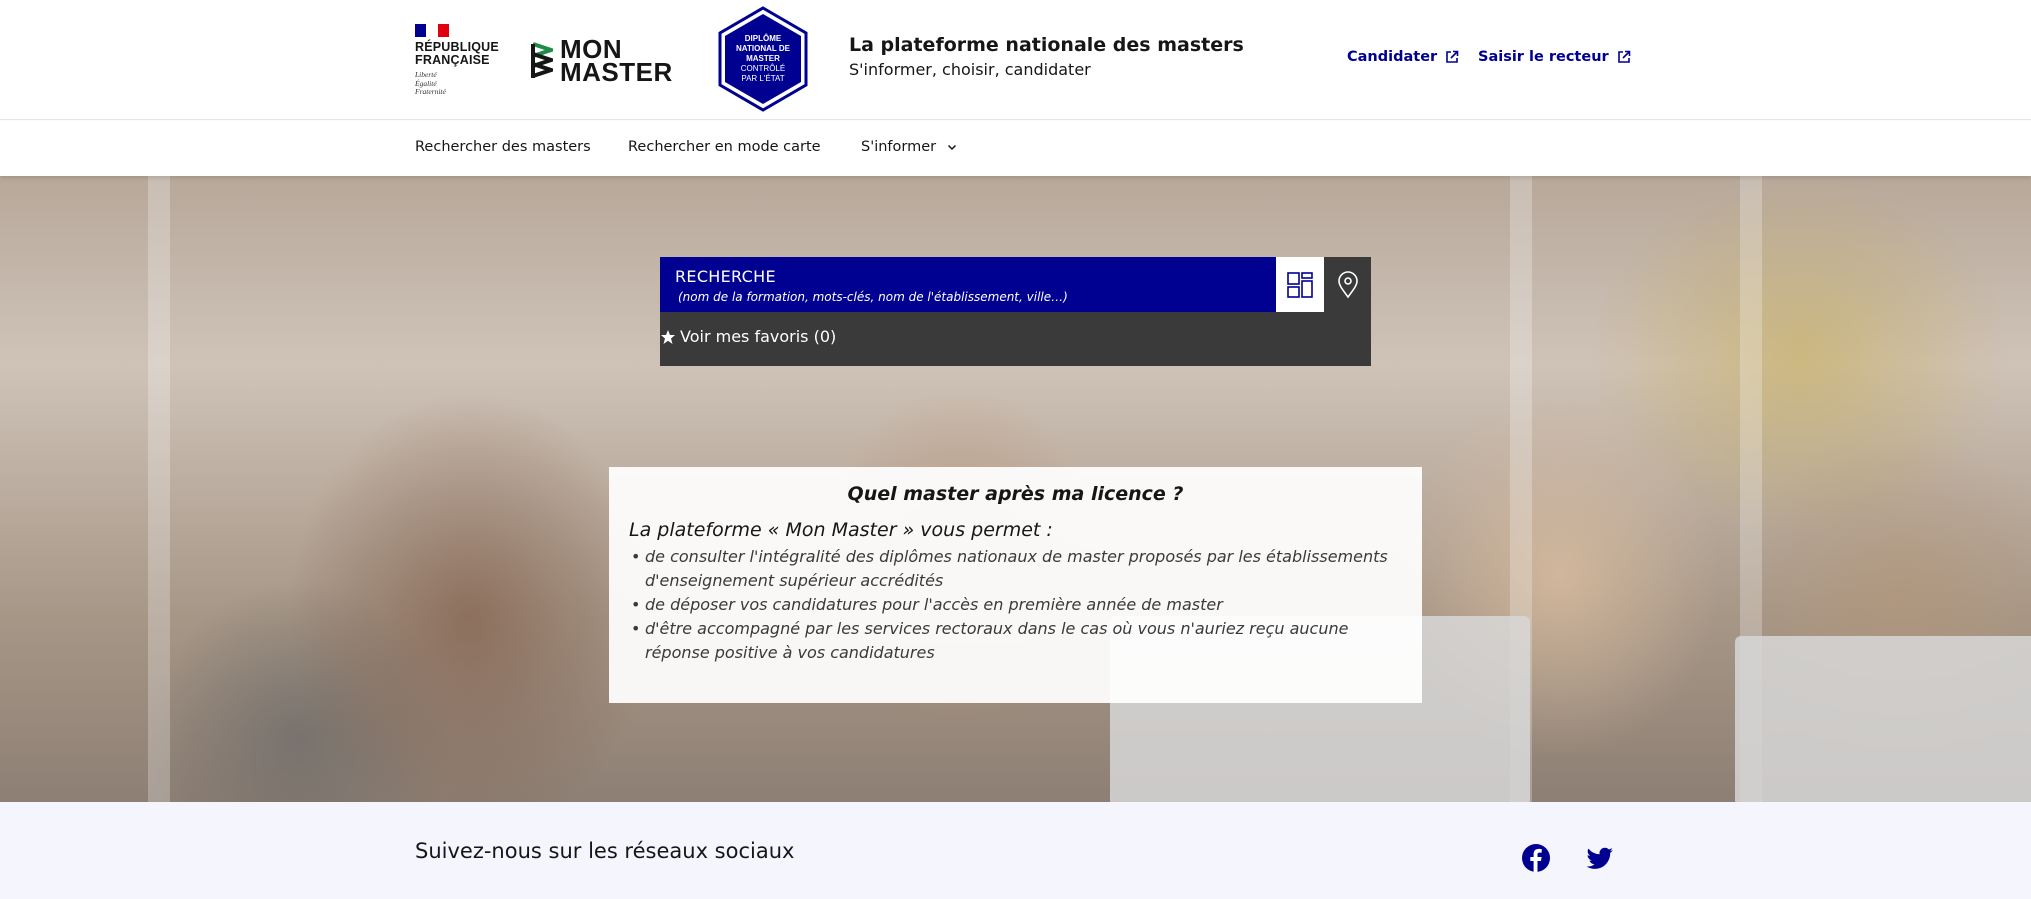 This screenshot has width=2031, height=899. I want to click on site-subtitle: S'informer, choisir, candidater, so click(970, 69).